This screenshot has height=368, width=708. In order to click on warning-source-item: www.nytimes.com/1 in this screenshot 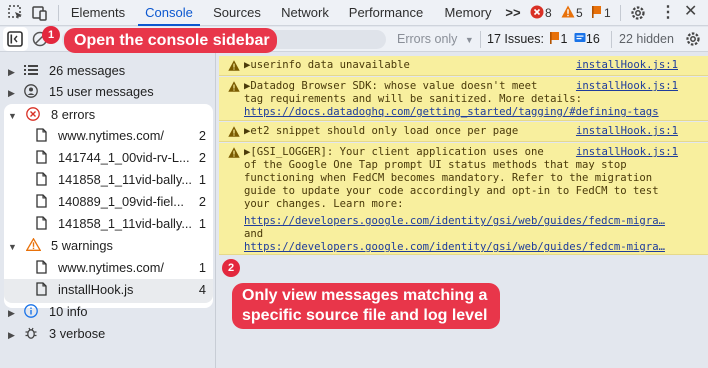, I will do `click(123, 268)`.